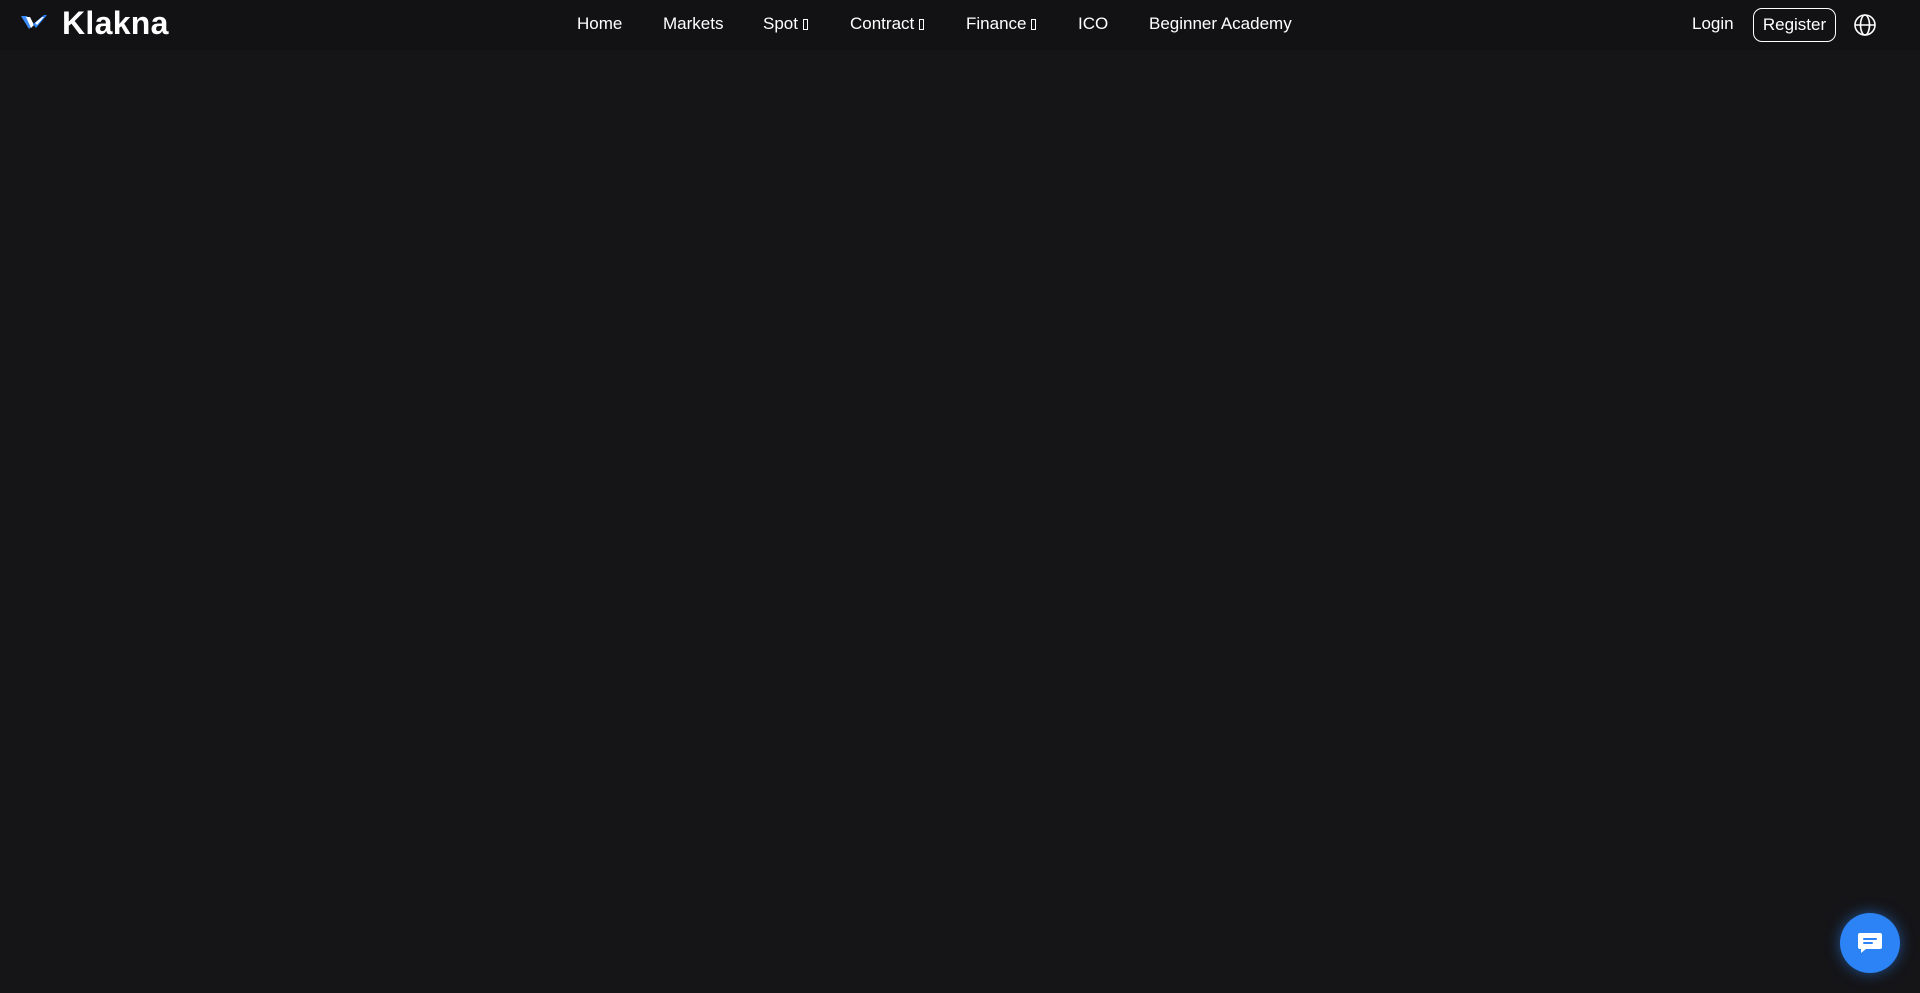  I want to click on brand-logo-icon, so click(34, 22).